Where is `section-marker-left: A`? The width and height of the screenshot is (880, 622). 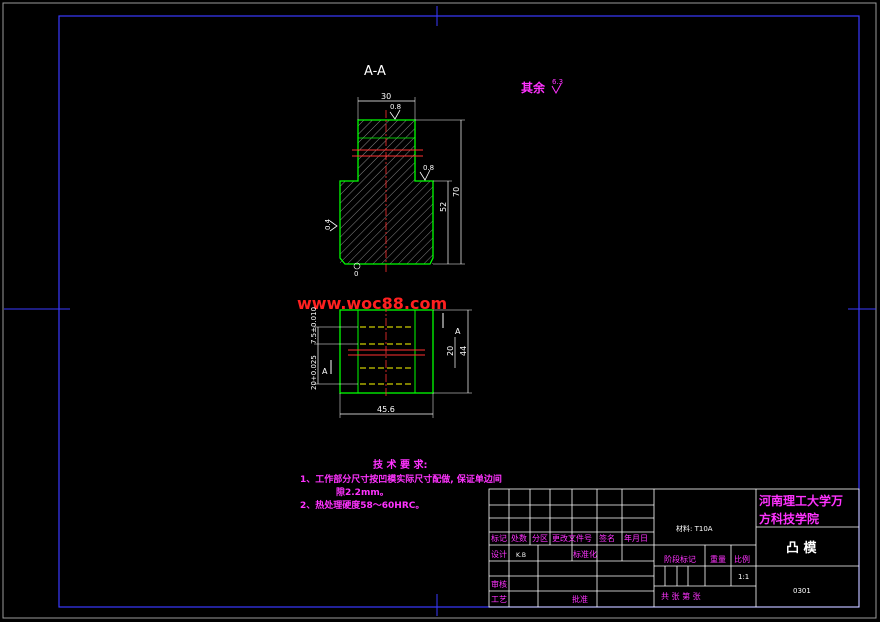 section-marker-left: A is located at coordinates (325, 371).